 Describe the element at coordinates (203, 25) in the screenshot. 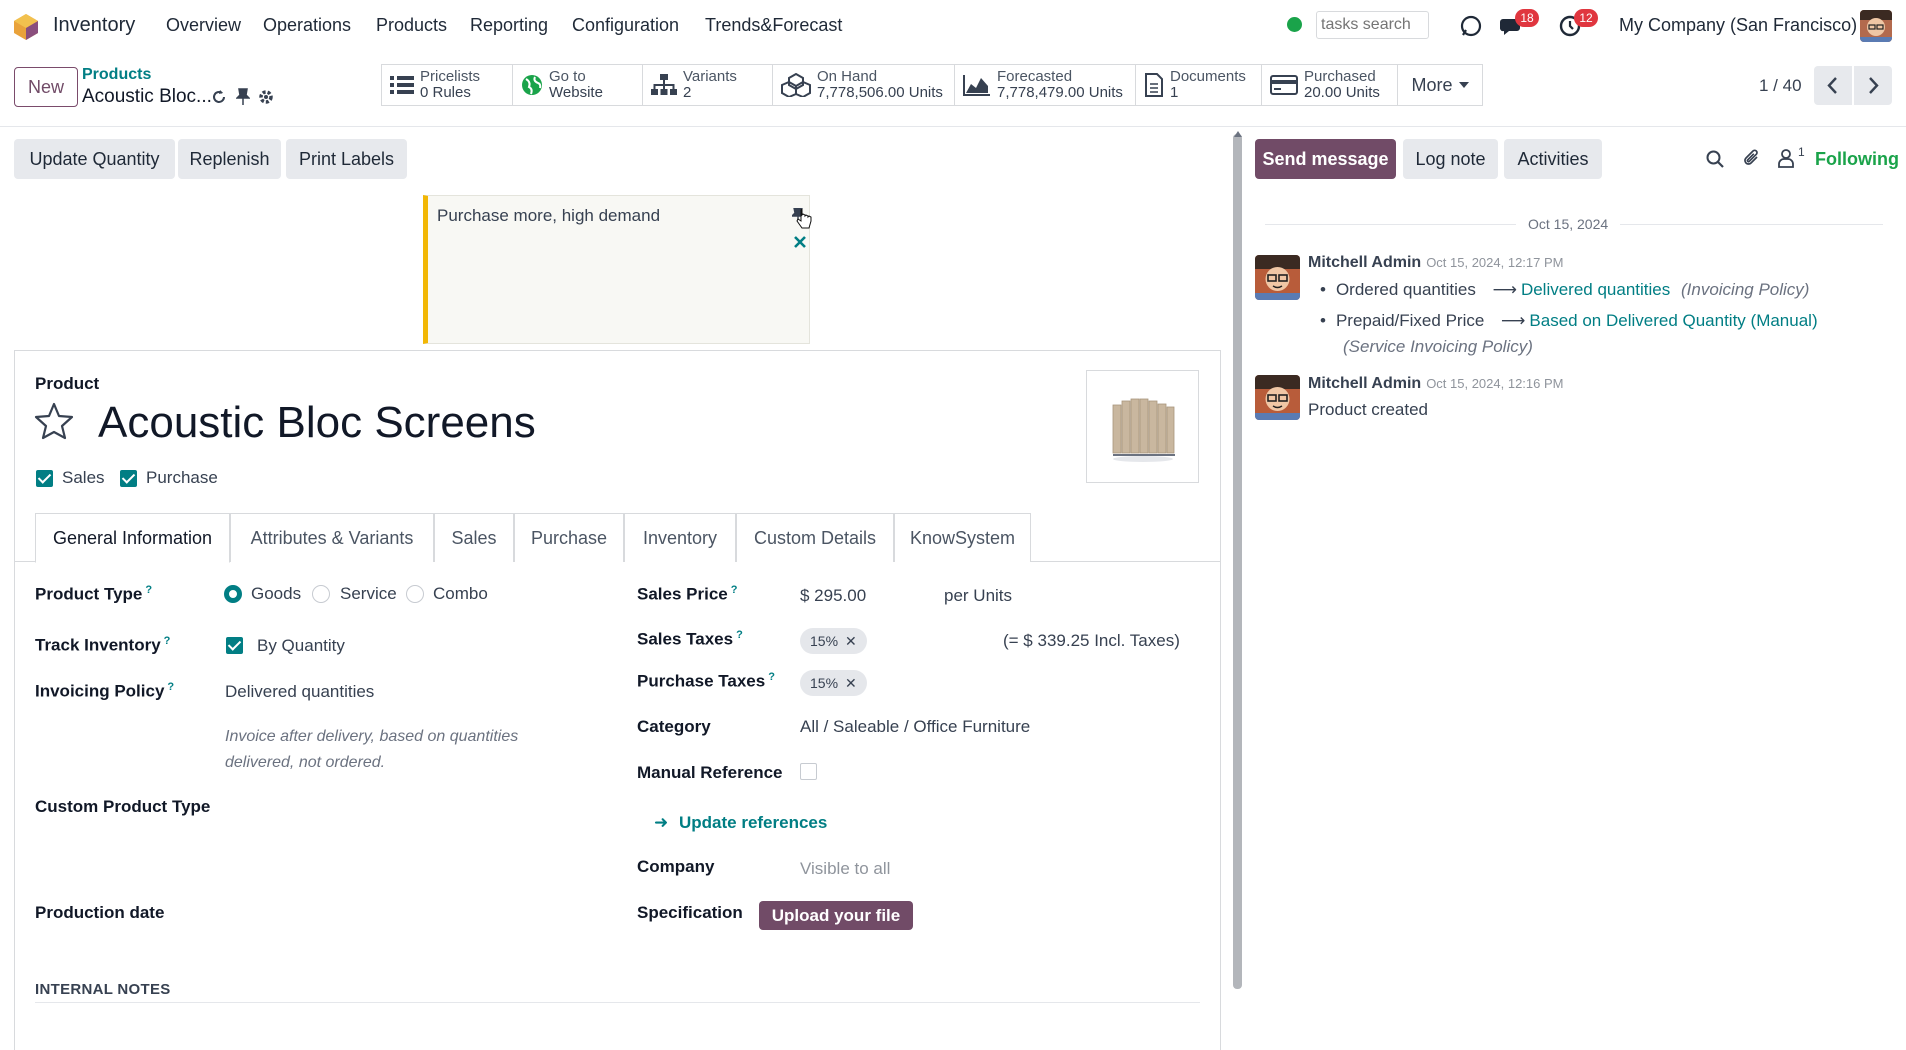

I see `menu-overview: Overview` at that location.